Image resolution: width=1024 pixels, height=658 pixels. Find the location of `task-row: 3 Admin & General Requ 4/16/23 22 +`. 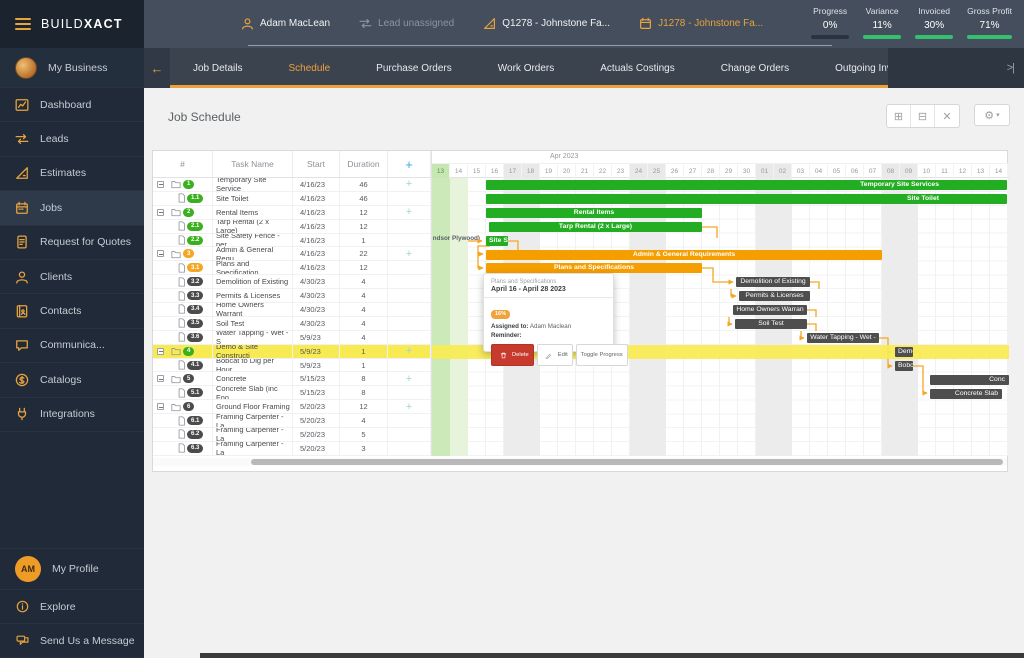

task-row: 3 Admin & General Requ 4/16/23 22 + is located at coordinates (292, 254).